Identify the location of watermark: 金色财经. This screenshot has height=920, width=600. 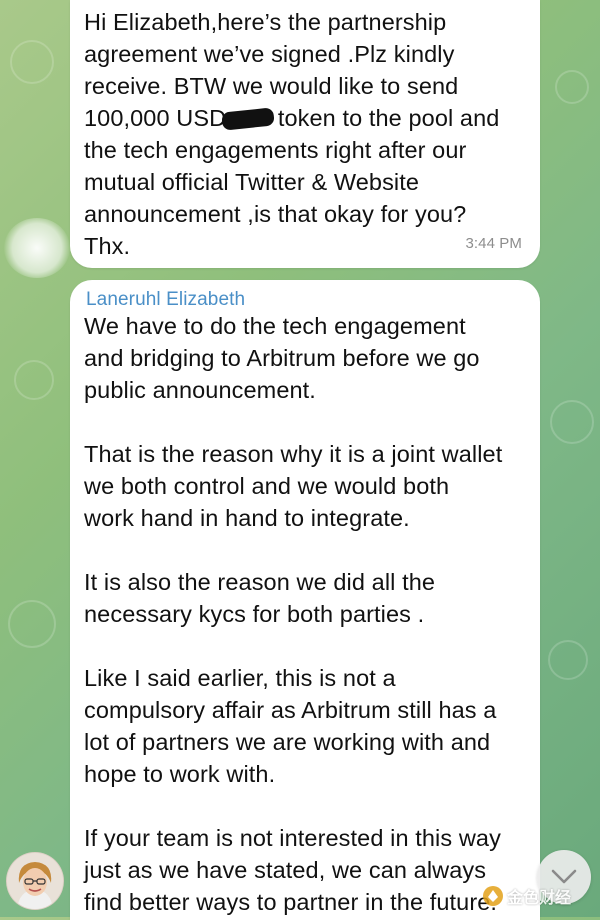
(526, 896).